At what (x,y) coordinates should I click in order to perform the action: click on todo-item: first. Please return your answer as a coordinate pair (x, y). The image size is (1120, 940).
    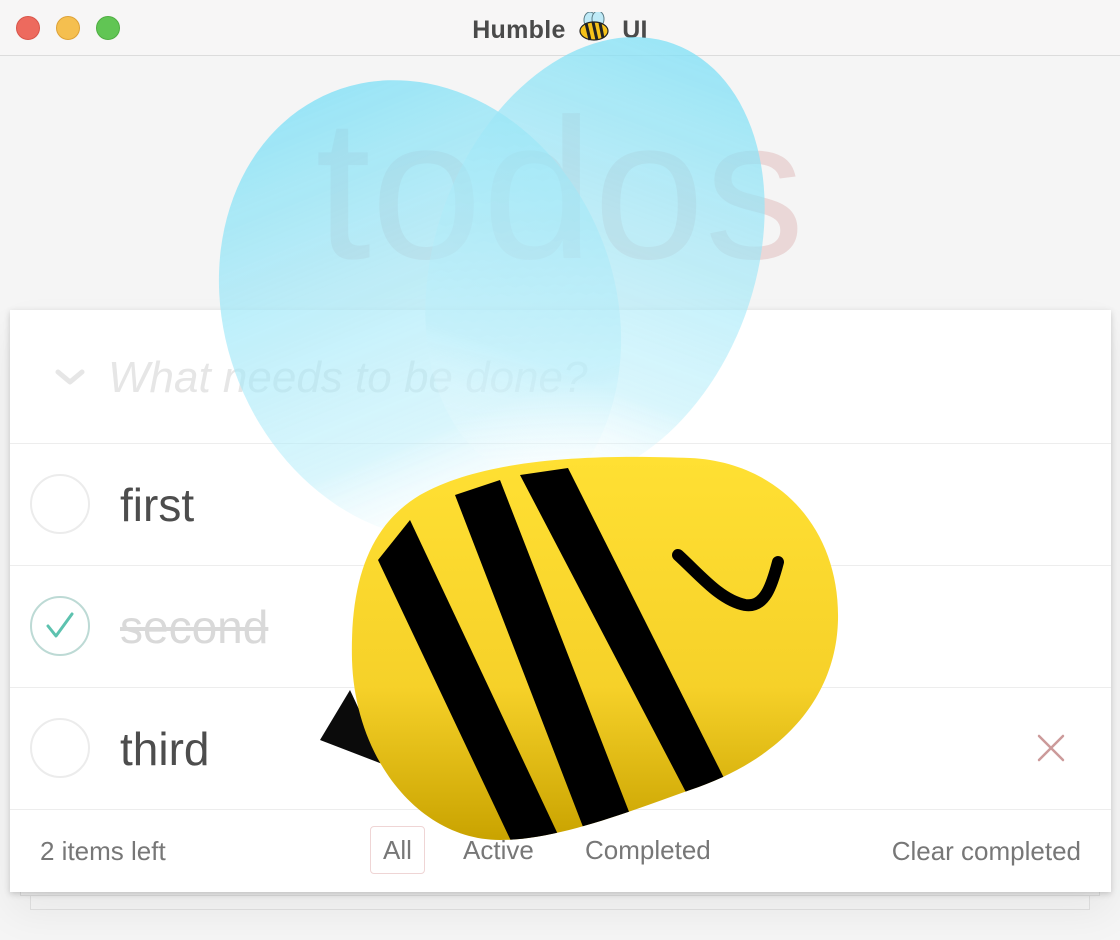
    Looking at the image, I should click on (560, 505).